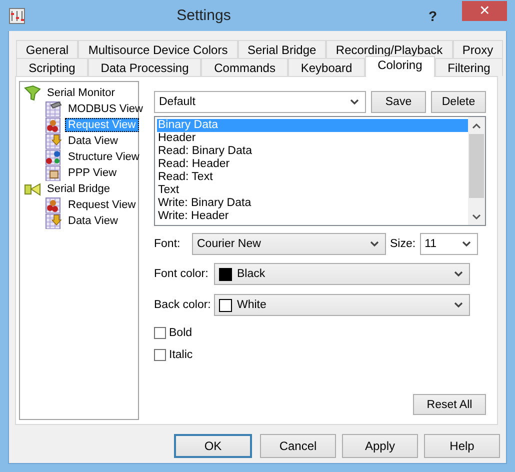 Image resolution: width=515 pixels, height=472 pixels. Describe the element at coordinates (398, 102) in the screenshot. I see `save-button: Save` at that location.